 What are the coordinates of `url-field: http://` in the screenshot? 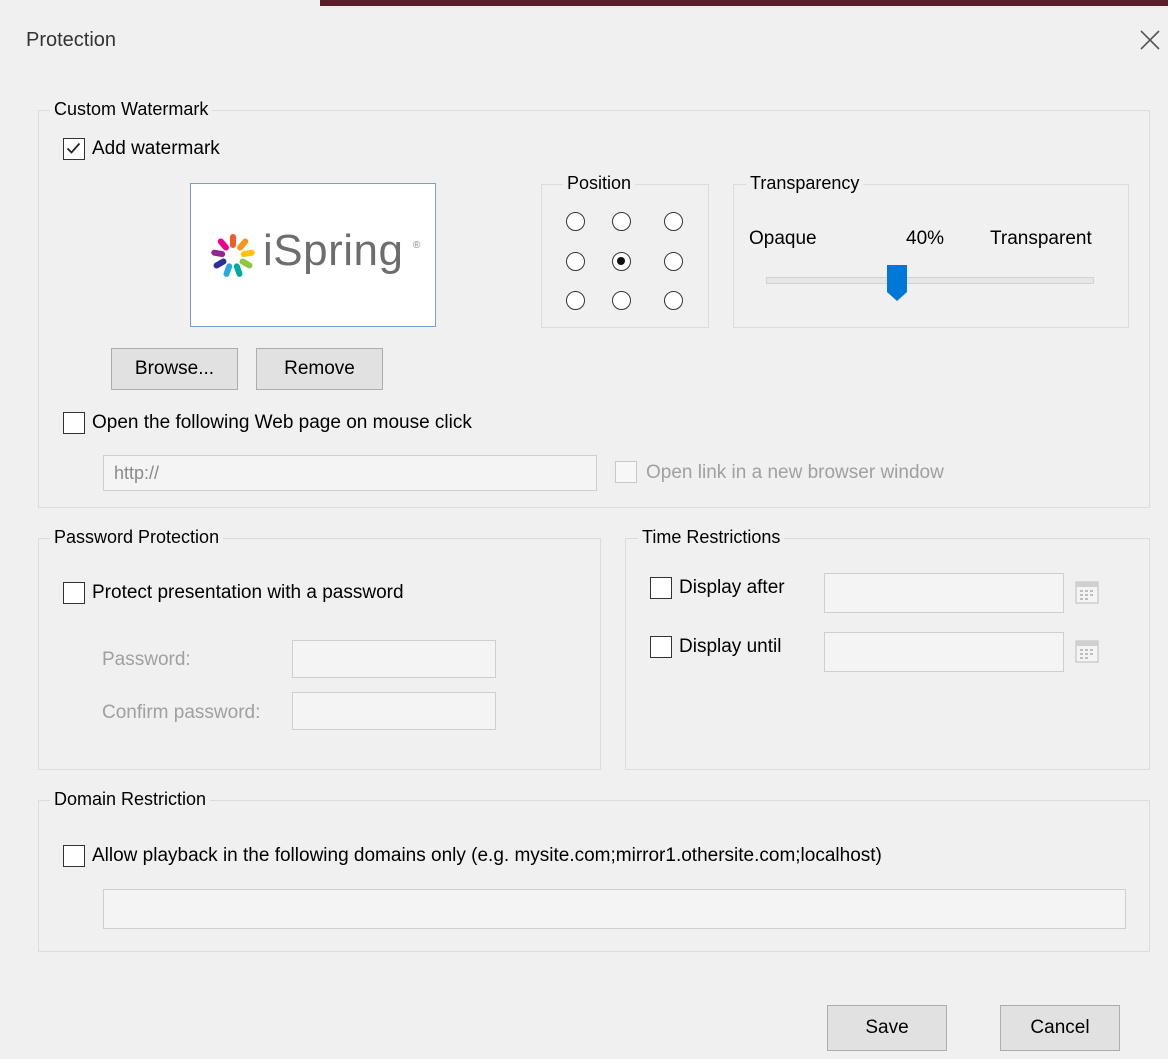 It's located at (350, 473).